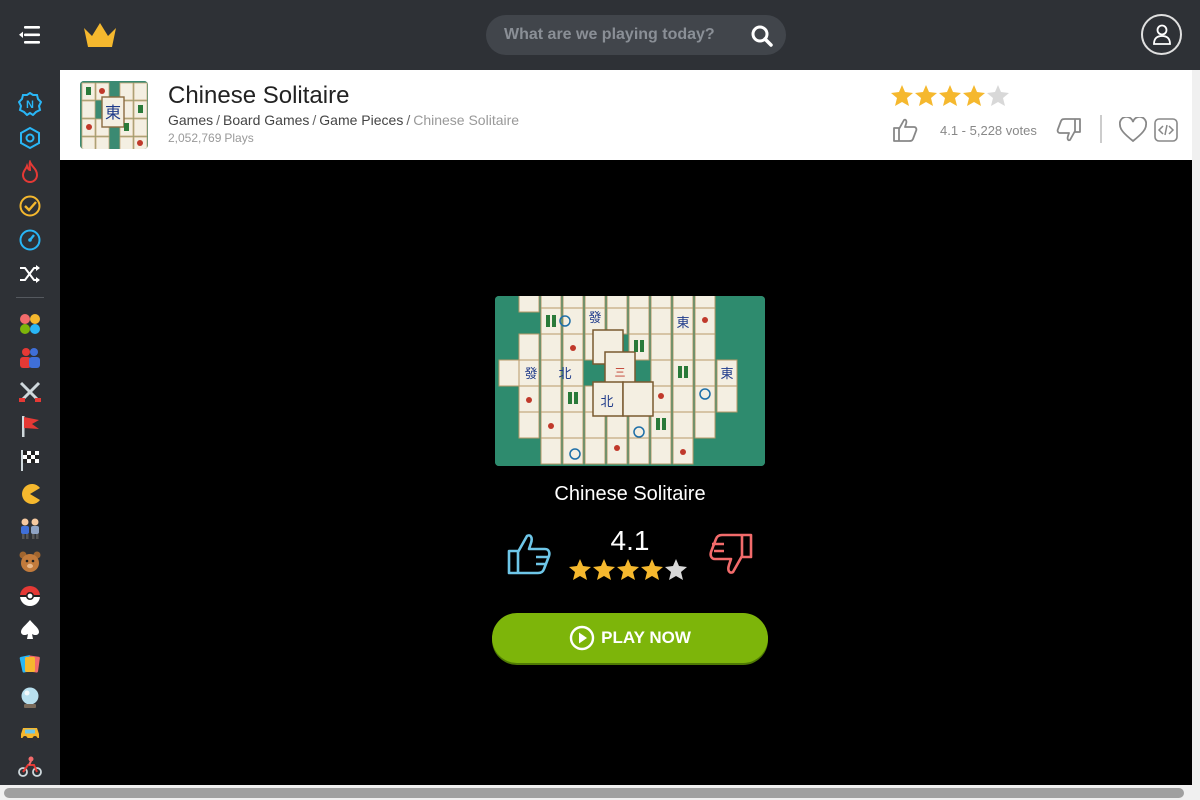 This screenshot has height=800, width=1200. I want to click on plays-number: 2,052,769, so click(195, 138).